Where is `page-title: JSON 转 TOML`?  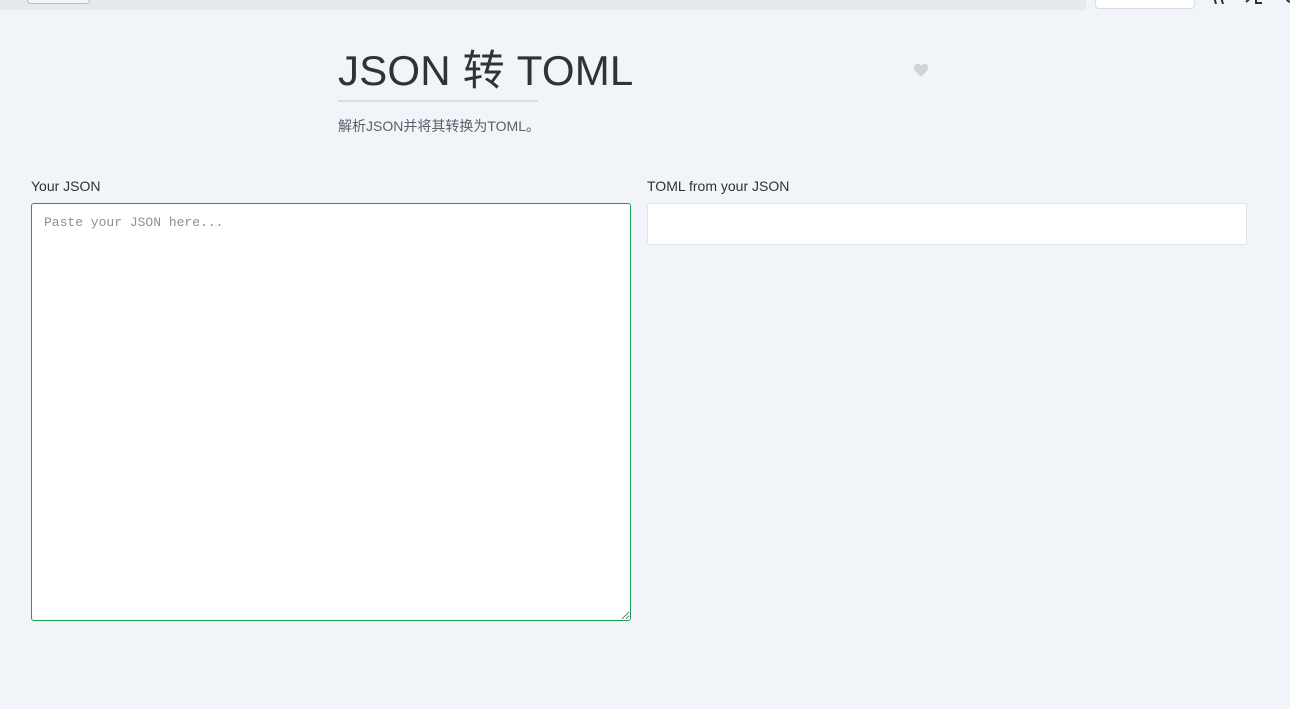 page-title: JSON 转 TOML is located at coordinates (486, 70).